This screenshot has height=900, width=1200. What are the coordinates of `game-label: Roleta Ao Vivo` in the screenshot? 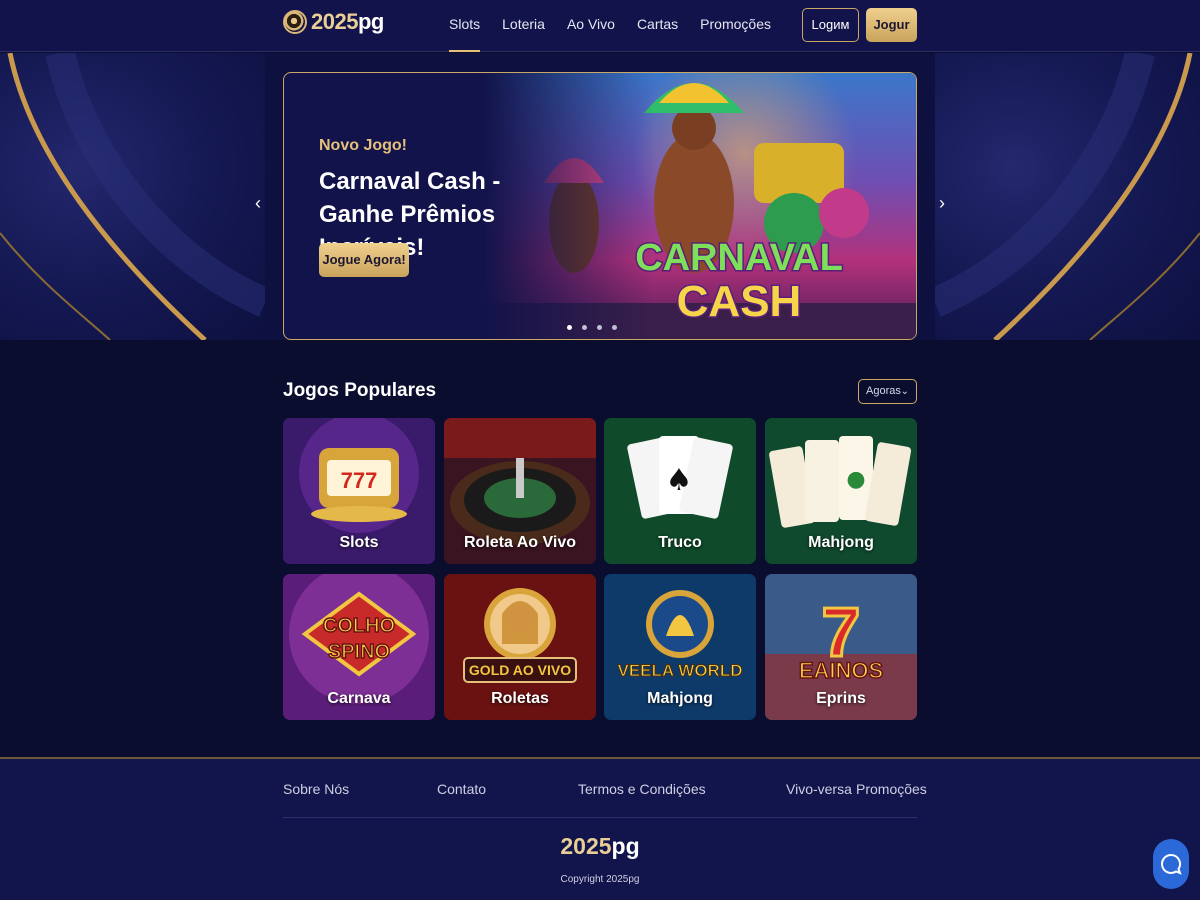 It's located at (520, 542).